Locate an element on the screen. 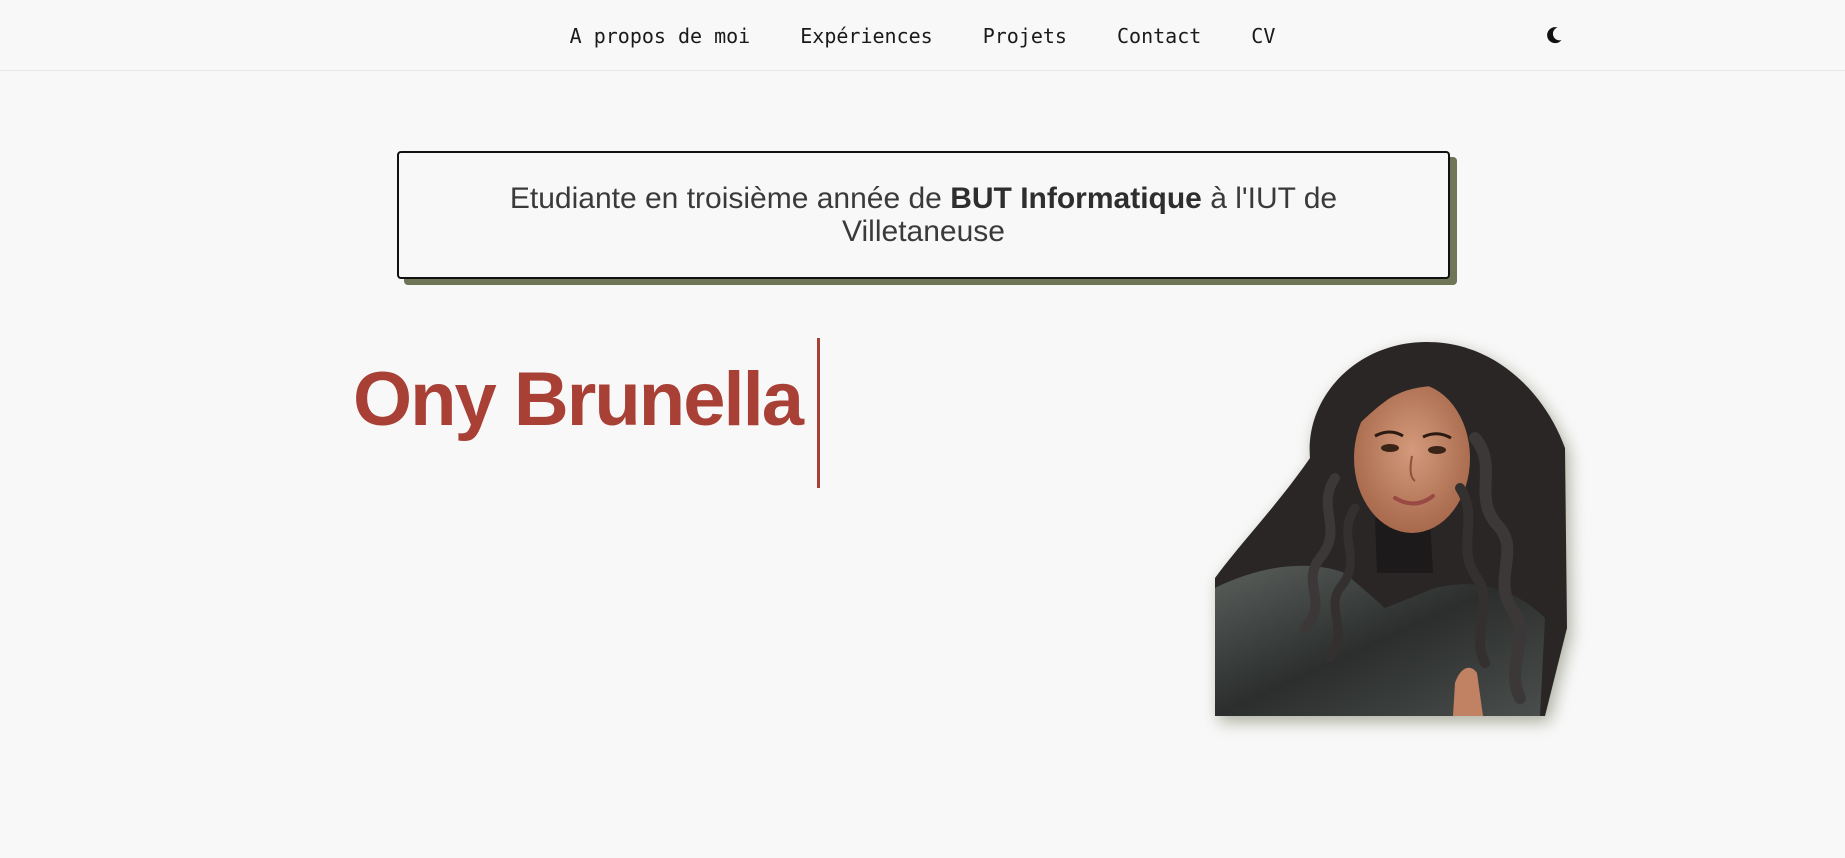 The width and height of the screenshot is (1845, 858). nav-link-experiences: Expériences is located at coordinates (866, 36).